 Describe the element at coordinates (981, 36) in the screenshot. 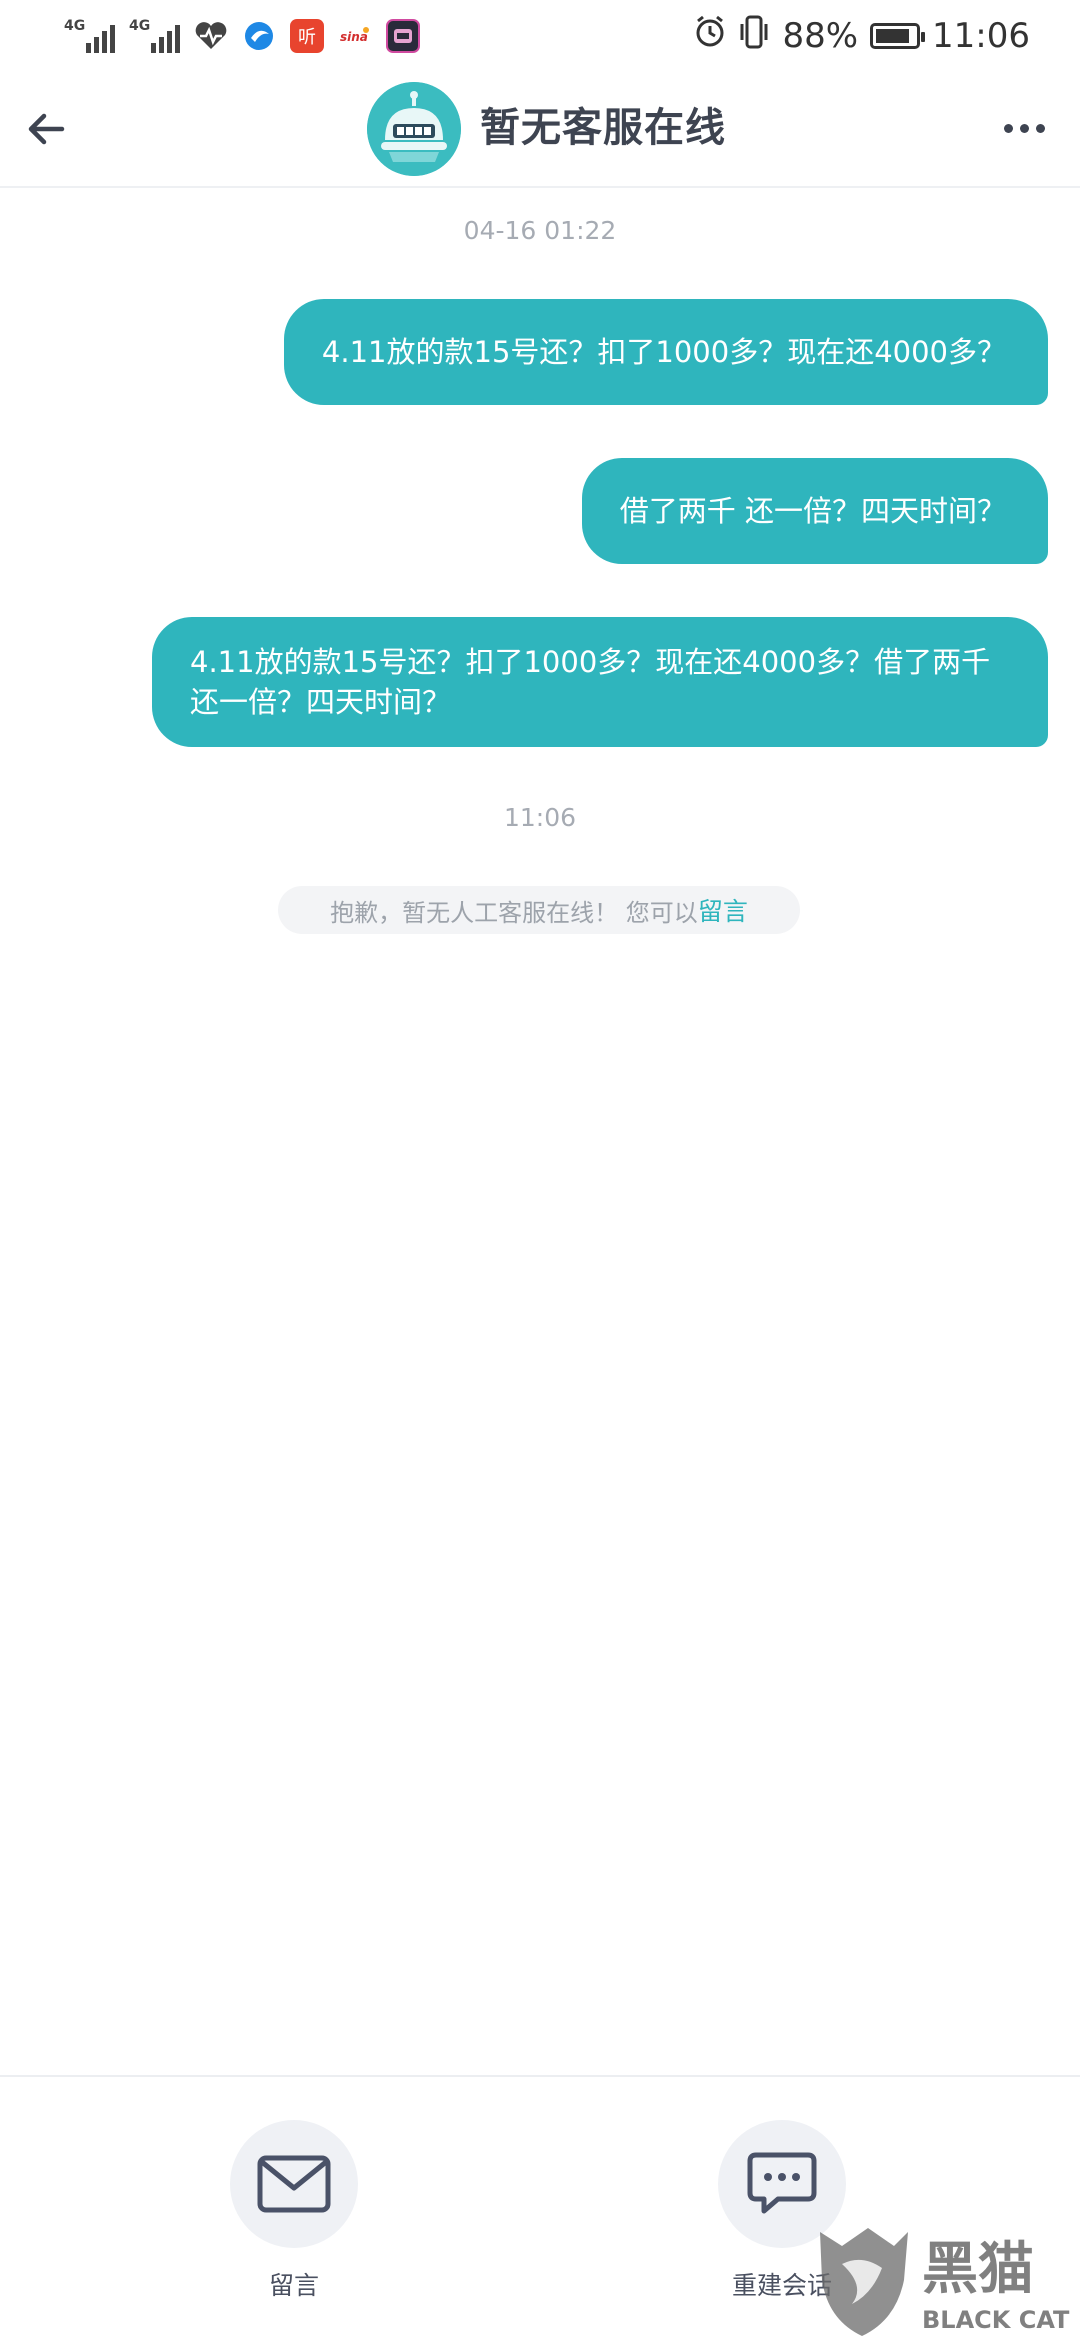

I see `status-time: 11:06` at that location.